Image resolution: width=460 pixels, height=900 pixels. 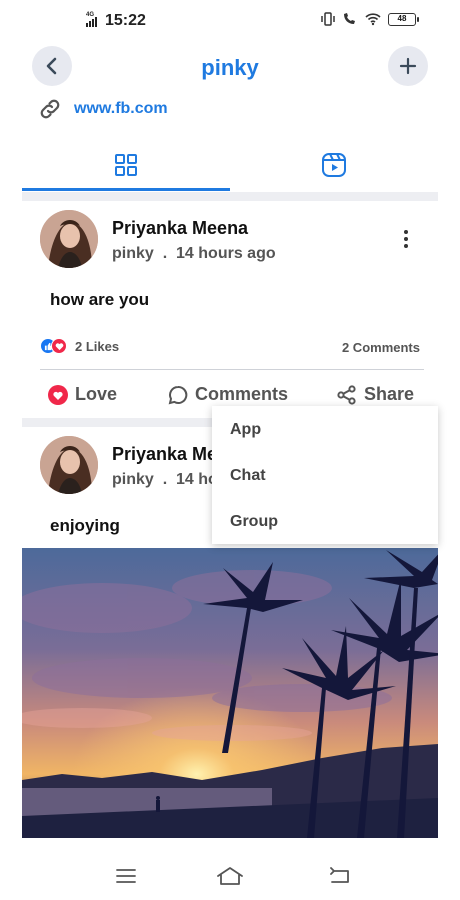 I want to click on share-menu-item-chat: Chat, so click(x=248, y=476).